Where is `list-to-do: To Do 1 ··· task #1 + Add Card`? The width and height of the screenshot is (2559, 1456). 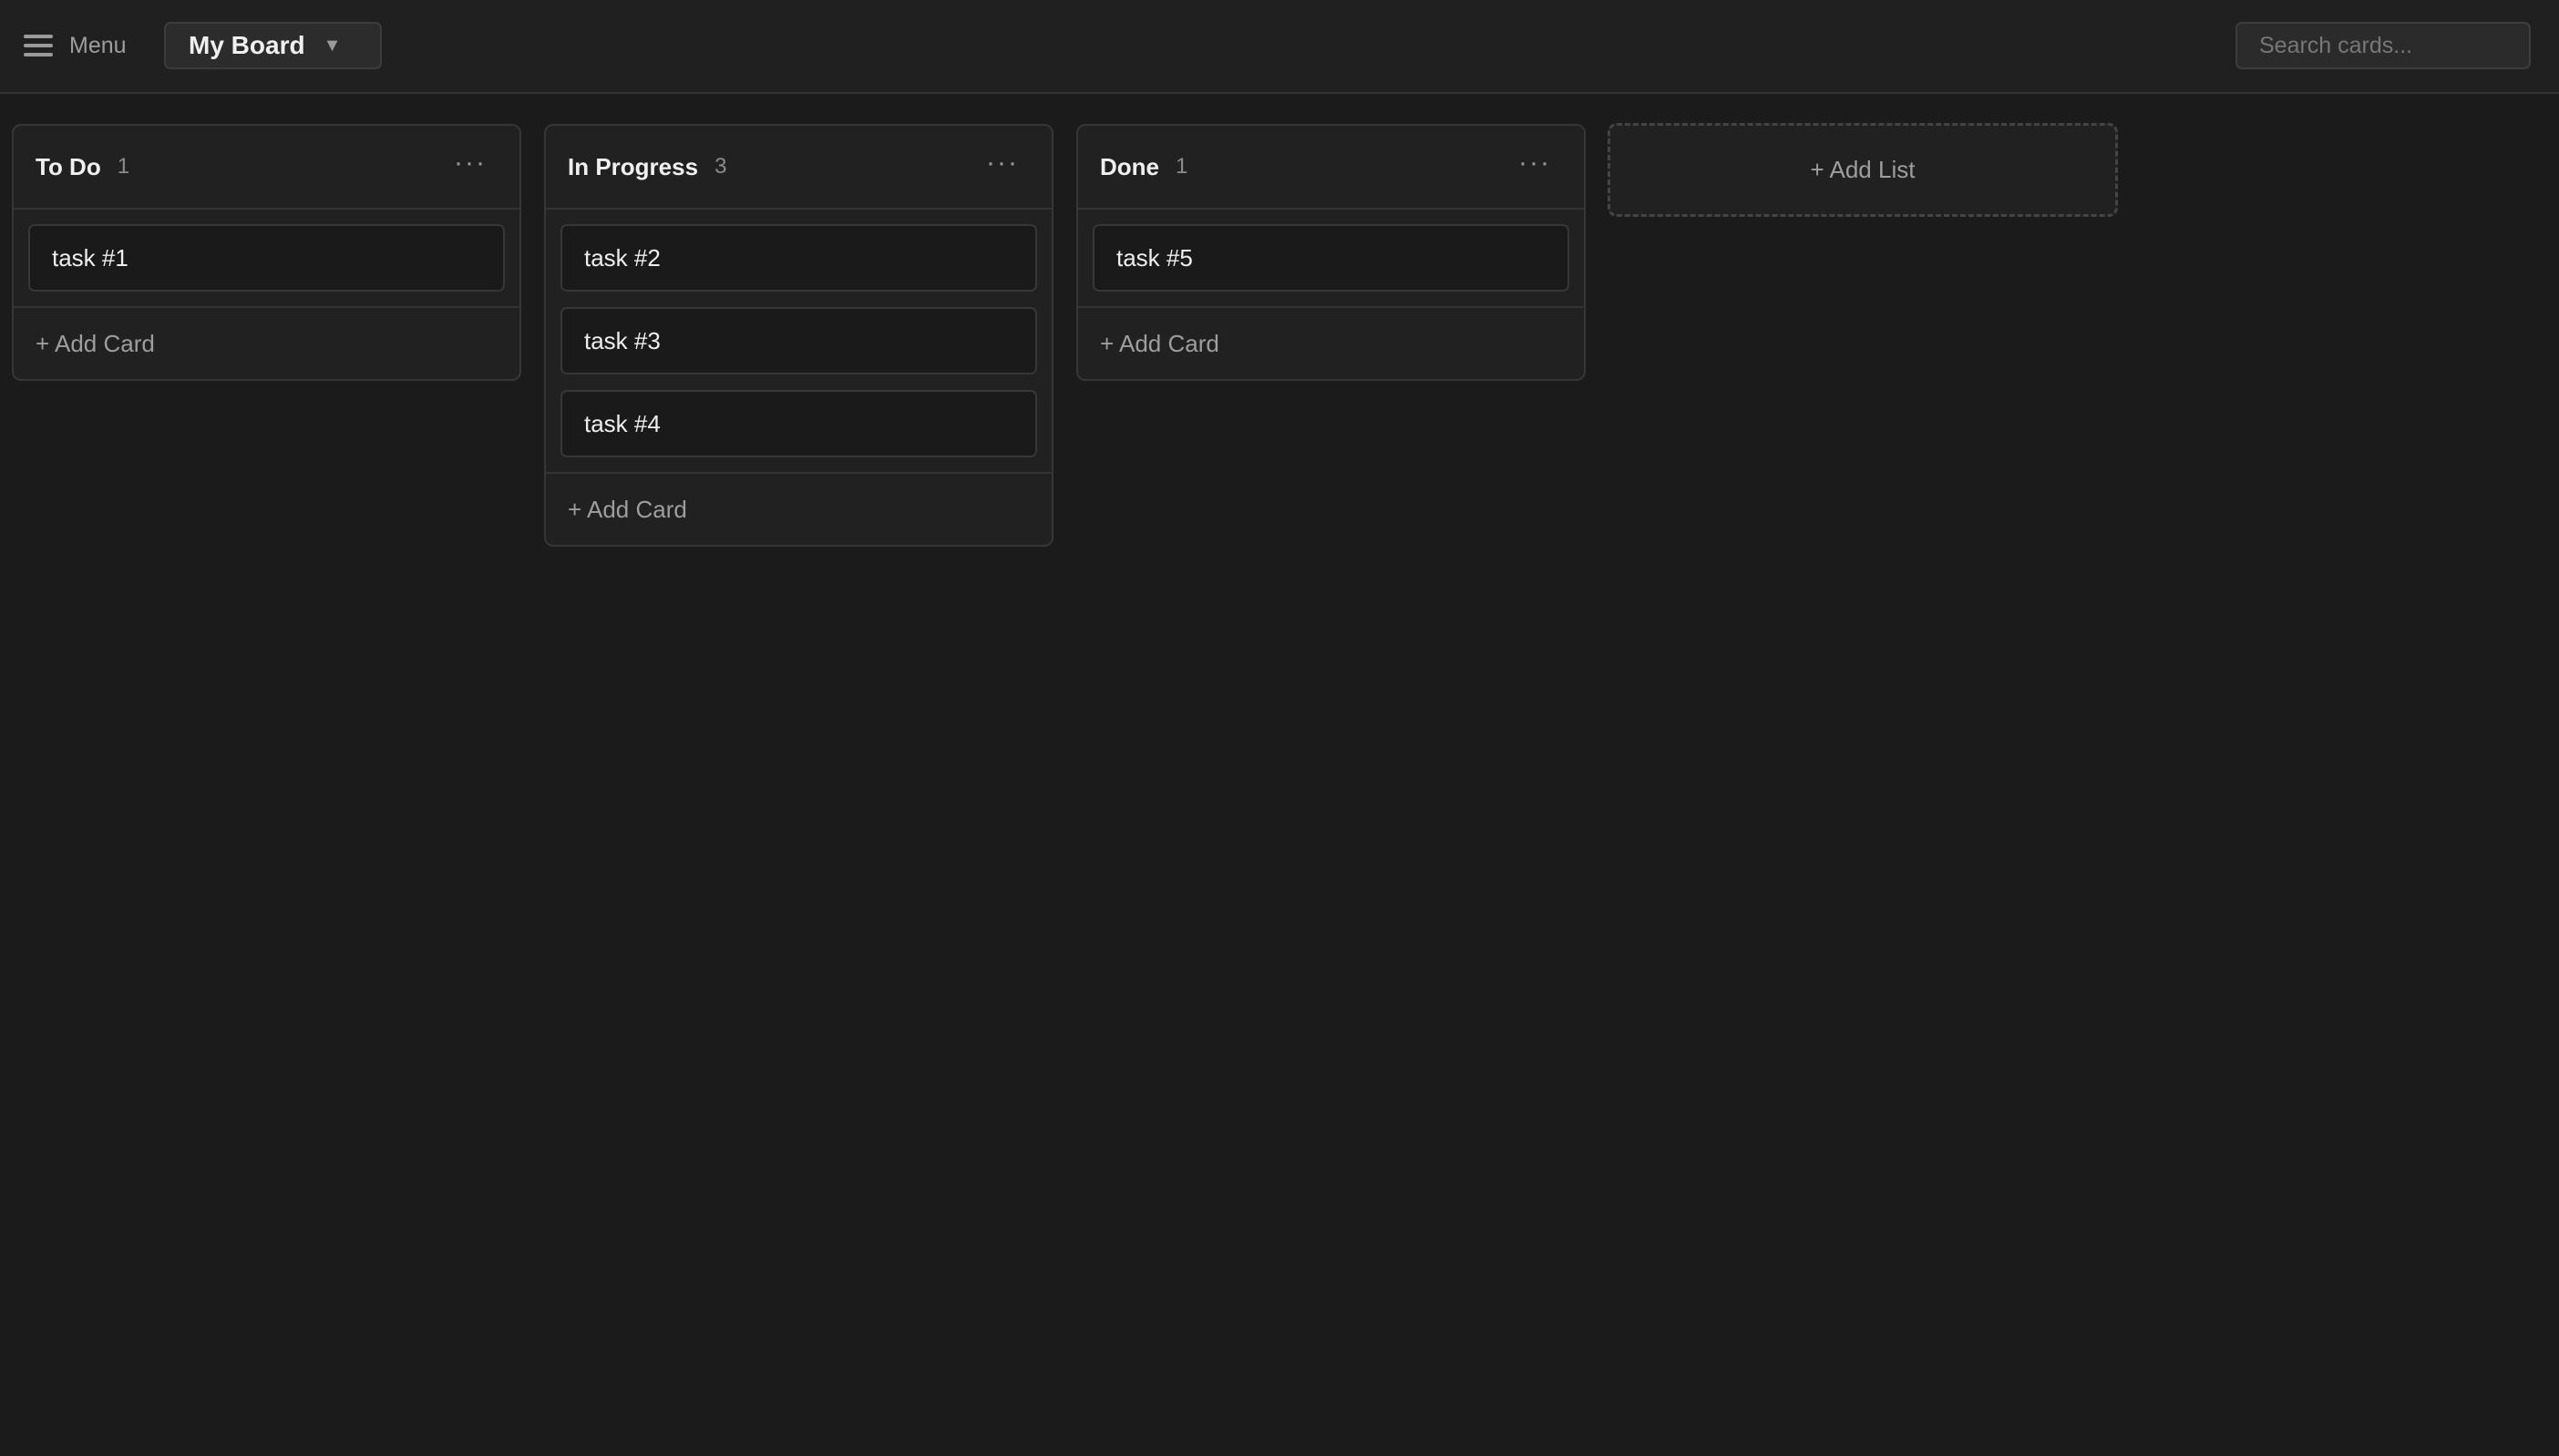 list-to-do: To Do 1 ··· task #1 + Add Card is located at coordinates (266, 253).